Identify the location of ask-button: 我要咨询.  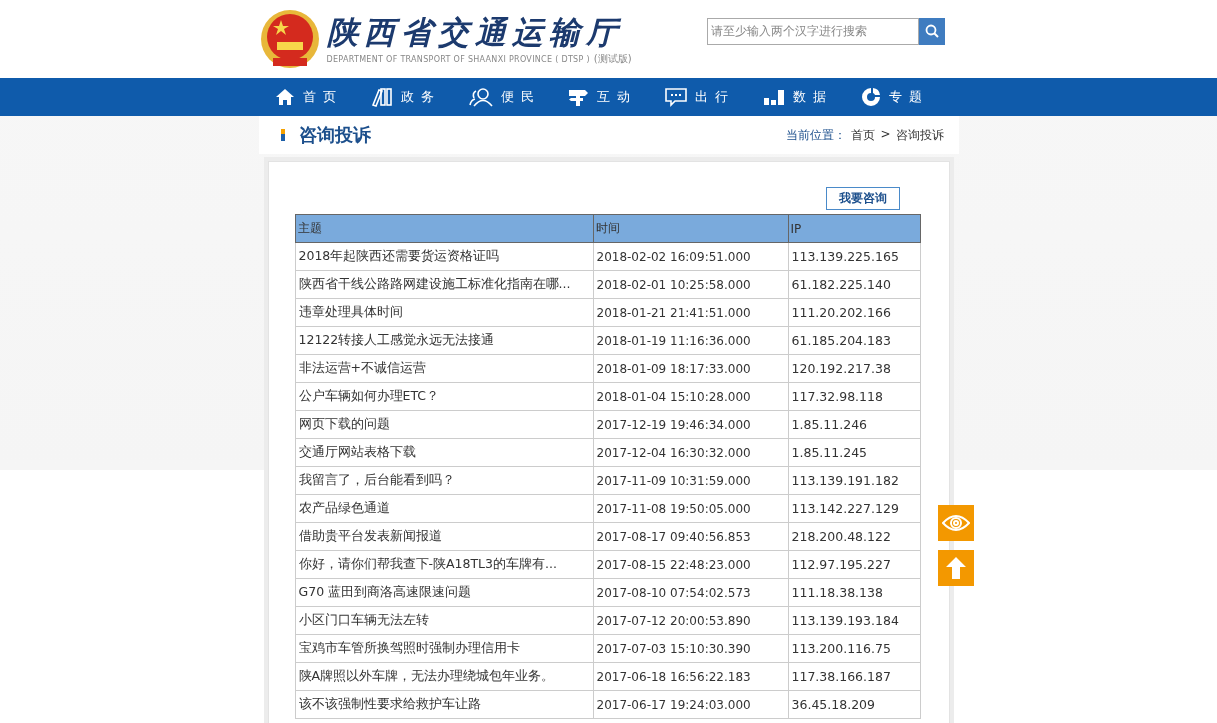
(862, 198).